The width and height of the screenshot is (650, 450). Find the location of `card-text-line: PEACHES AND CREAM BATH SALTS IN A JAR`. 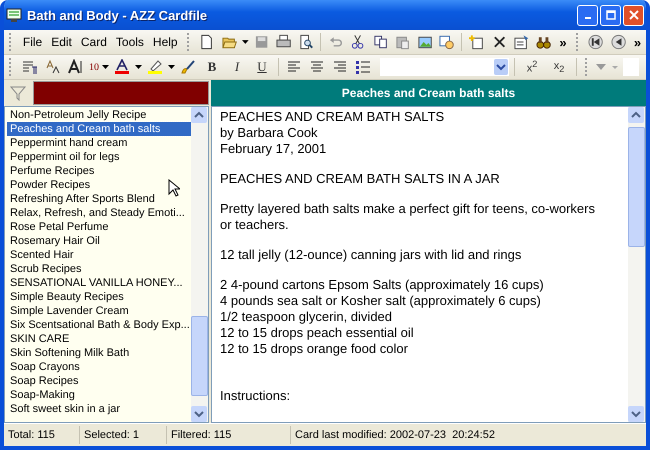

card-text-line: PEACHES AND CREAM BATH SALTS IN A JAR is located at coordinates (360, 179).